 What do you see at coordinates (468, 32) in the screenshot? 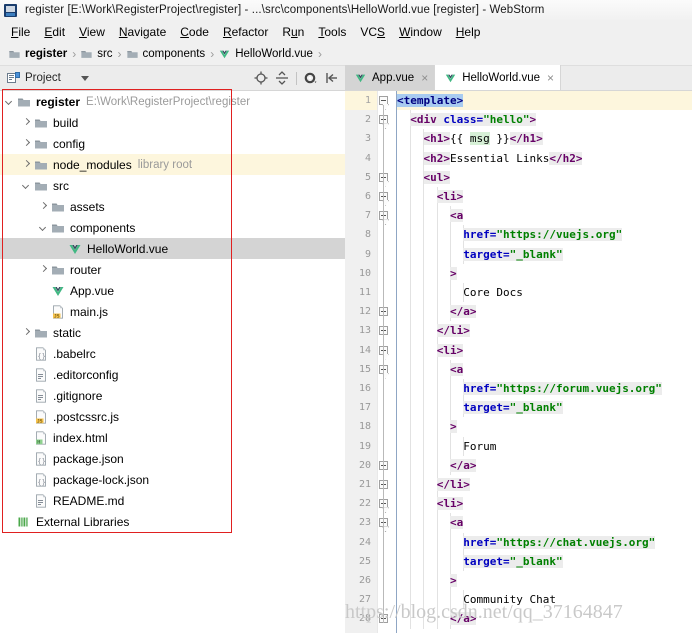
I see `menu-item-help: Help` at bounding box center [468, 32].